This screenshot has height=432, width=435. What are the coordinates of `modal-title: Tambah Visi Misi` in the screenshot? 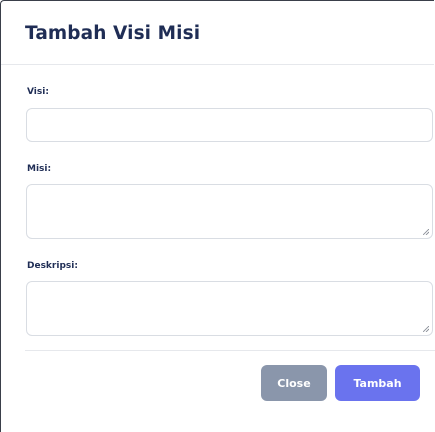 It's located at (113, 33).